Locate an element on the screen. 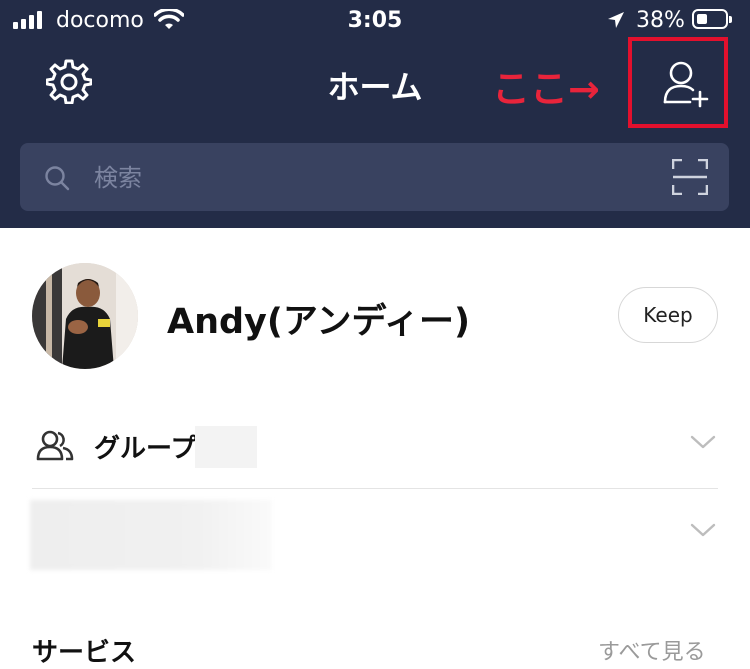 This screenshot has height=669, width=750. see-all-link: すべて見る is located at coordinates (652, 650).